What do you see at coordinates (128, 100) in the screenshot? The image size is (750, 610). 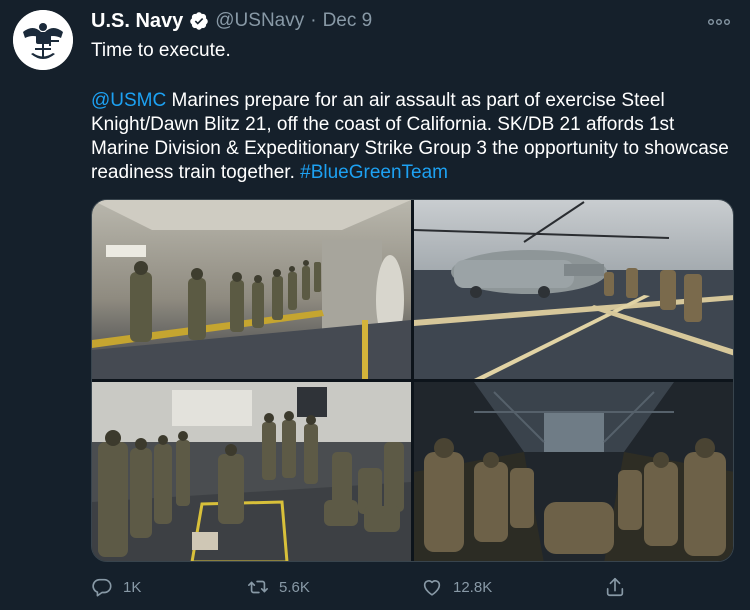 I see `mention-link: @USMC` at bounding box center [128, 100].